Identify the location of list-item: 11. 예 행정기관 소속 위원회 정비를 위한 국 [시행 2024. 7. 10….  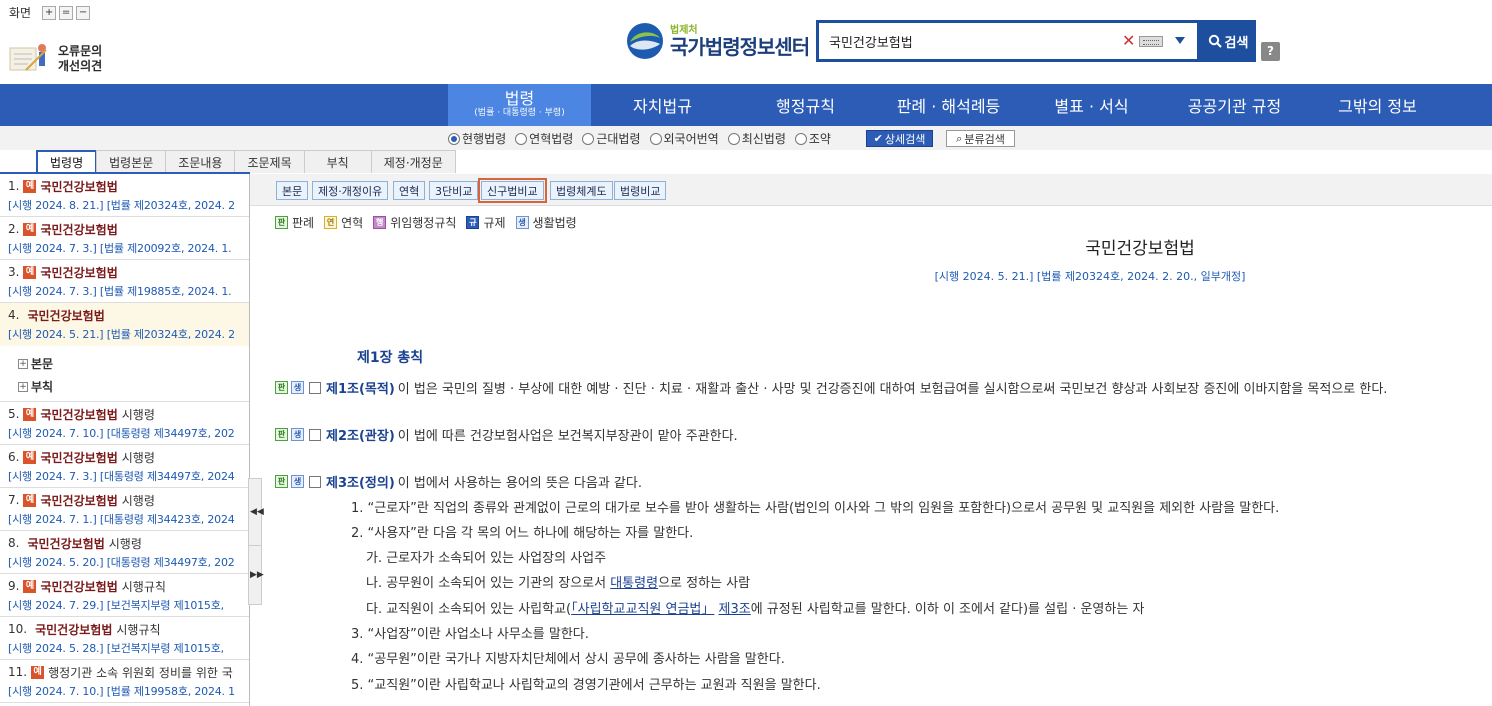
(124, 681).